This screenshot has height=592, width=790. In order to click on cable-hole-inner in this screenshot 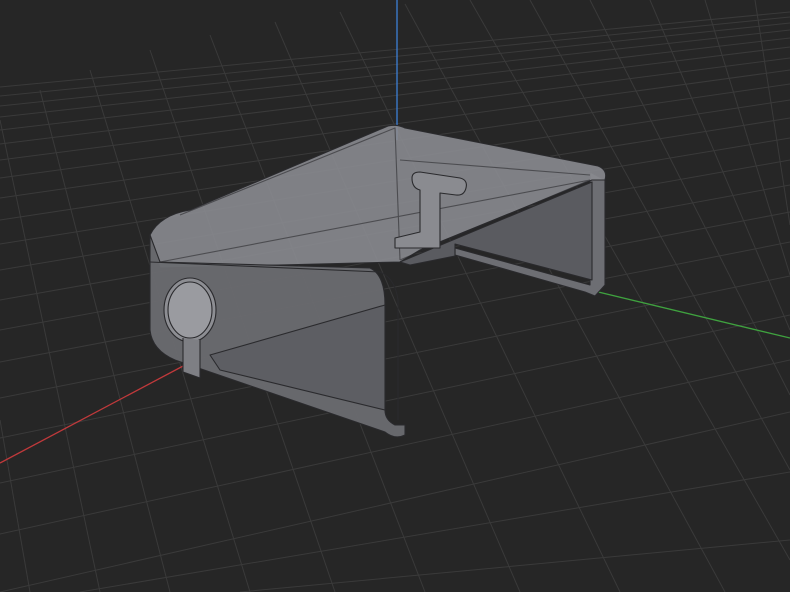, I will do `click(190, 310)`.